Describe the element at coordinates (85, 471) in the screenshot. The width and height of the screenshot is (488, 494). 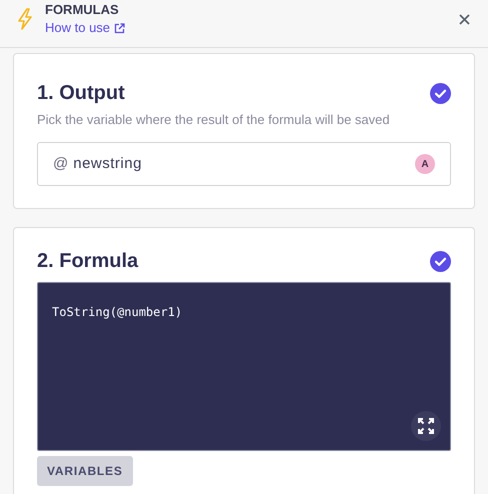
I see `variables-button: VARIABLES` at that location.